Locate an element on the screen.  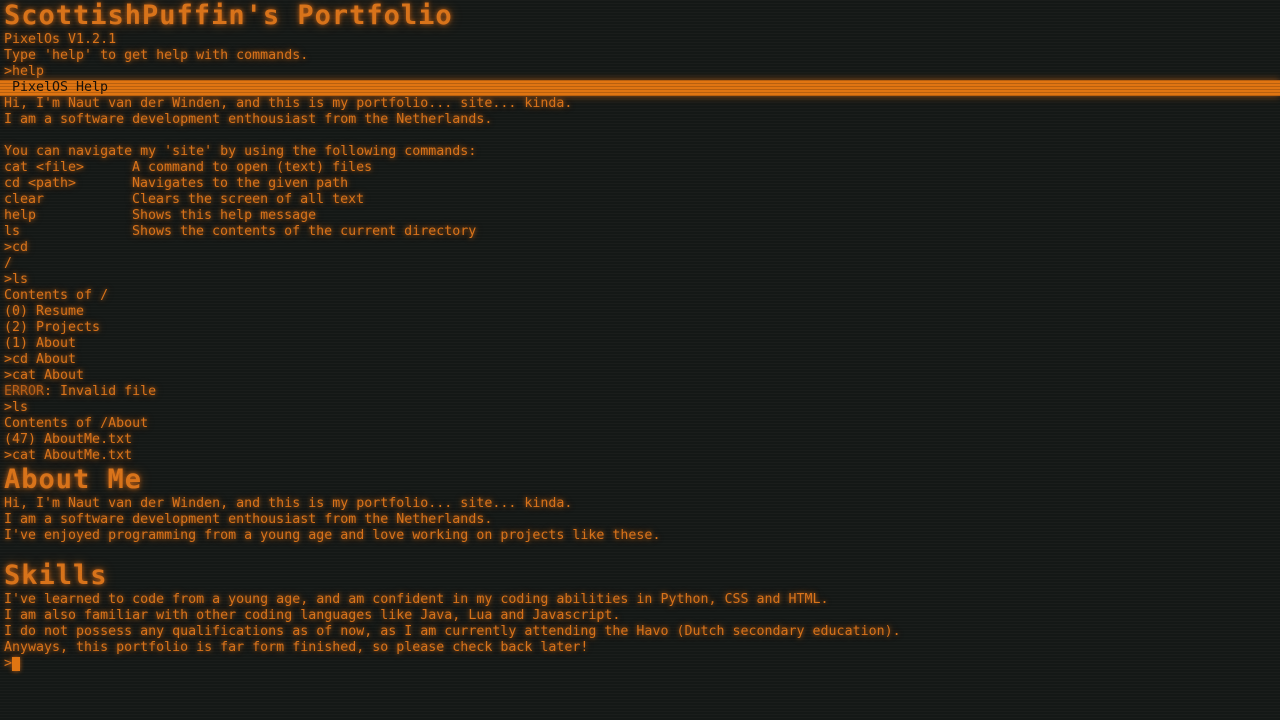
command-name: help is located at coordinates (20, 215).